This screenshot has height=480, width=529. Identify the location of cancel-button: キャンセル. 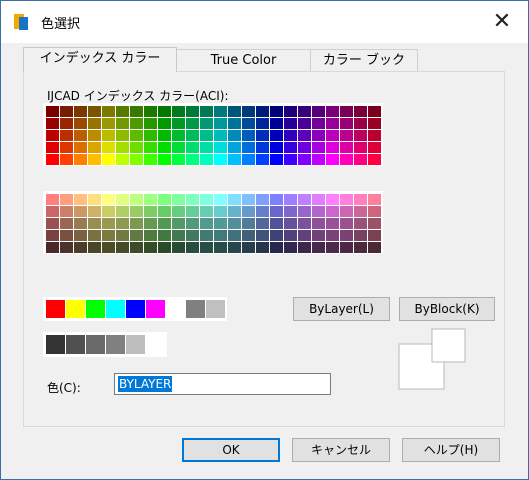
(341, 450).